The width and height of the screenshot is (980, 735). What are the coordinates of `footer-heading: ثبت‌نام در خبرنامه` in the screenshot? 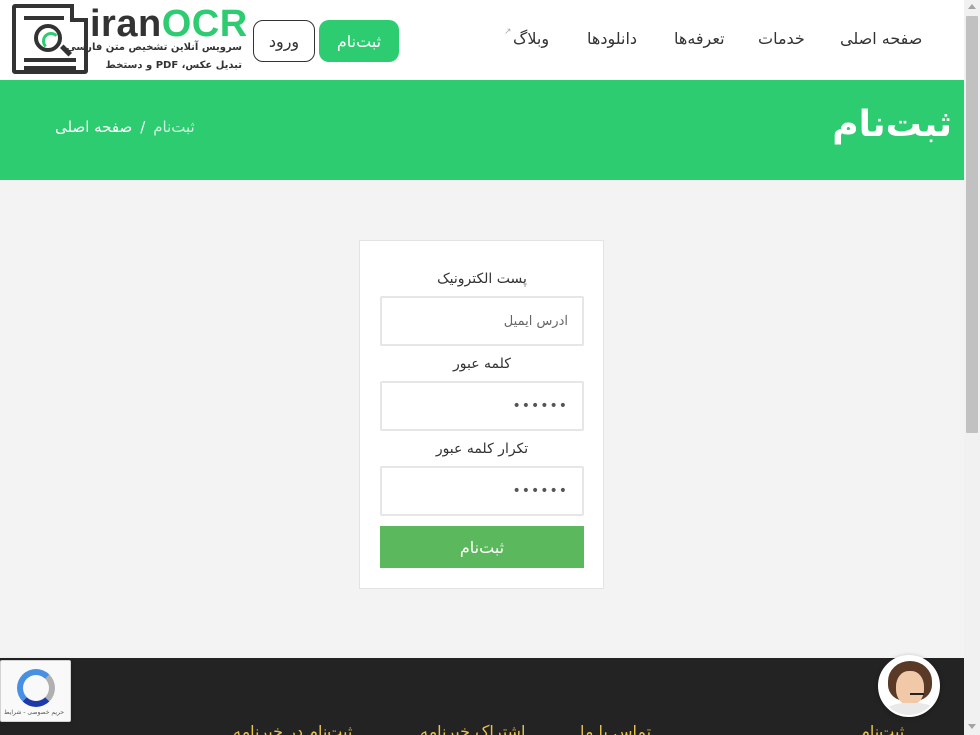 It's located at (293, 728).